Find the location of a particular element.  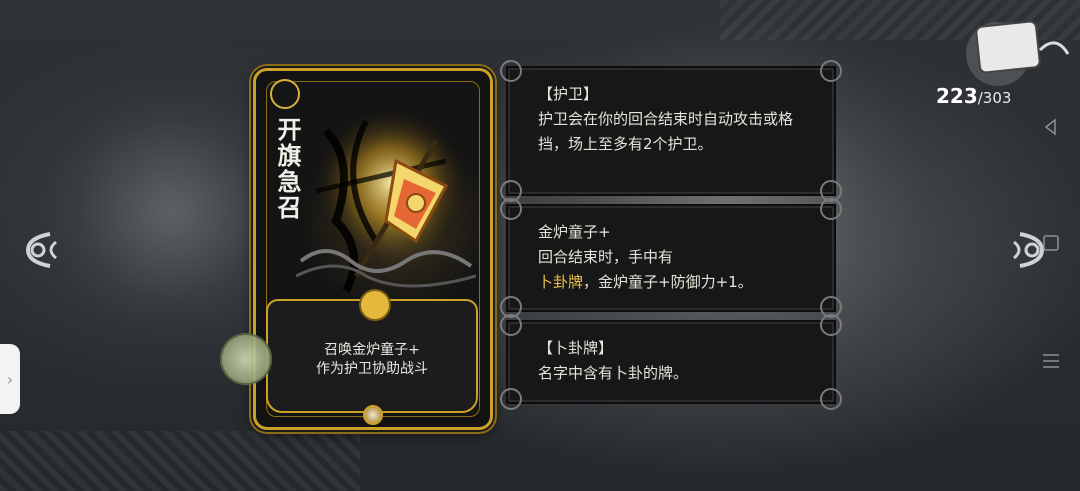

previous-arrow-icon is located at coordinates (41, 250).